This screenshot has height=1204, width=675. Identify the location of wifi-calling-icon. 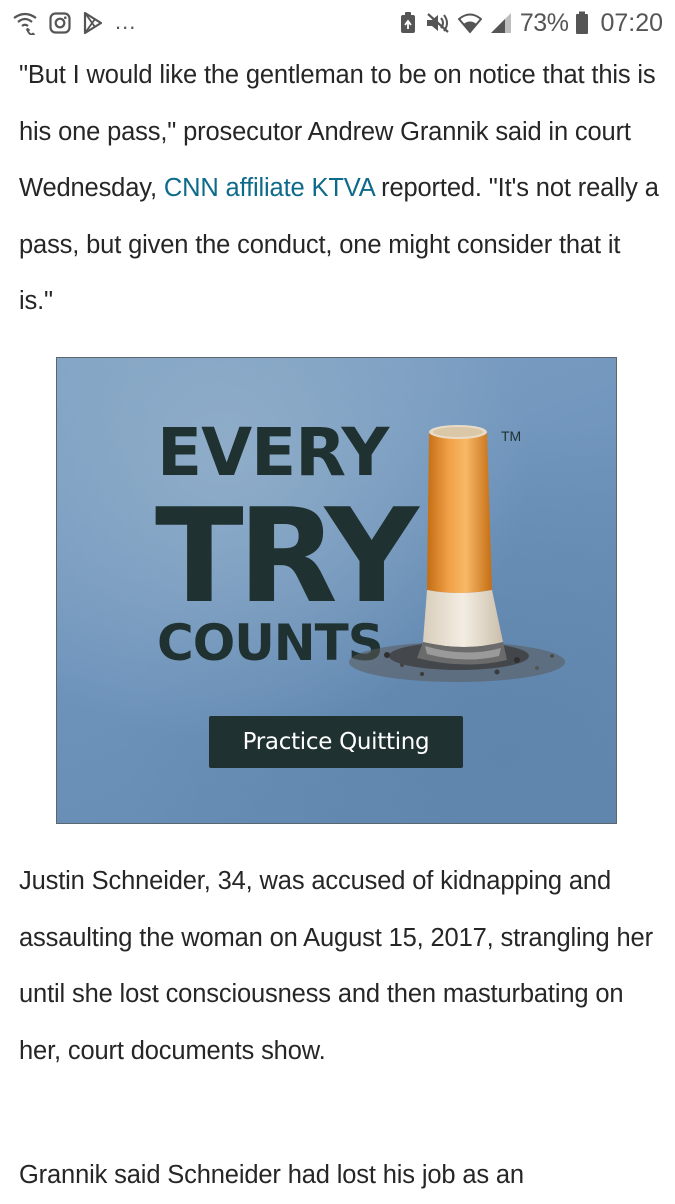
(25, 23).